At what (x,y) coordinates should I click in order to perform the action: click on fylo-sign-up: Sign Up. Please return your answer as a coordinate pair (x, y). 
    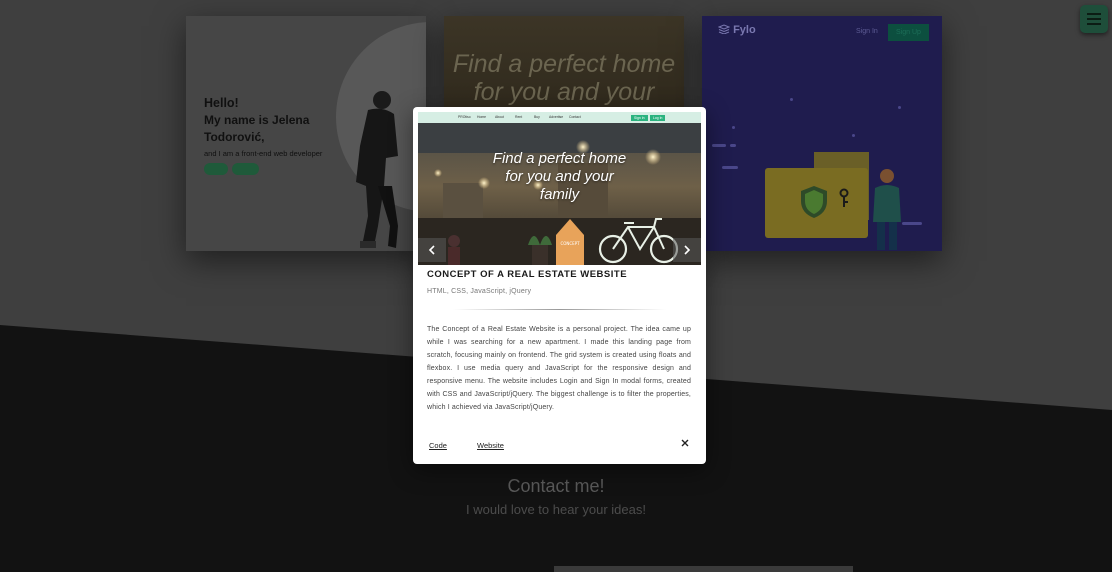
    Looking at the image, I should click on (908, 32).